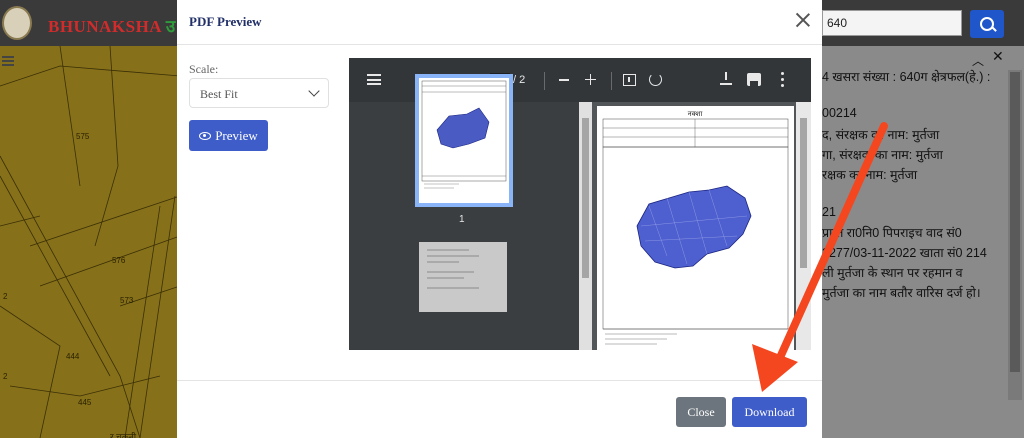  Describe the element at coordinates (882, 155) in the screenshot. I see `info-line: गा, संरक्षक का नाम: मुर्तजा` at that location.